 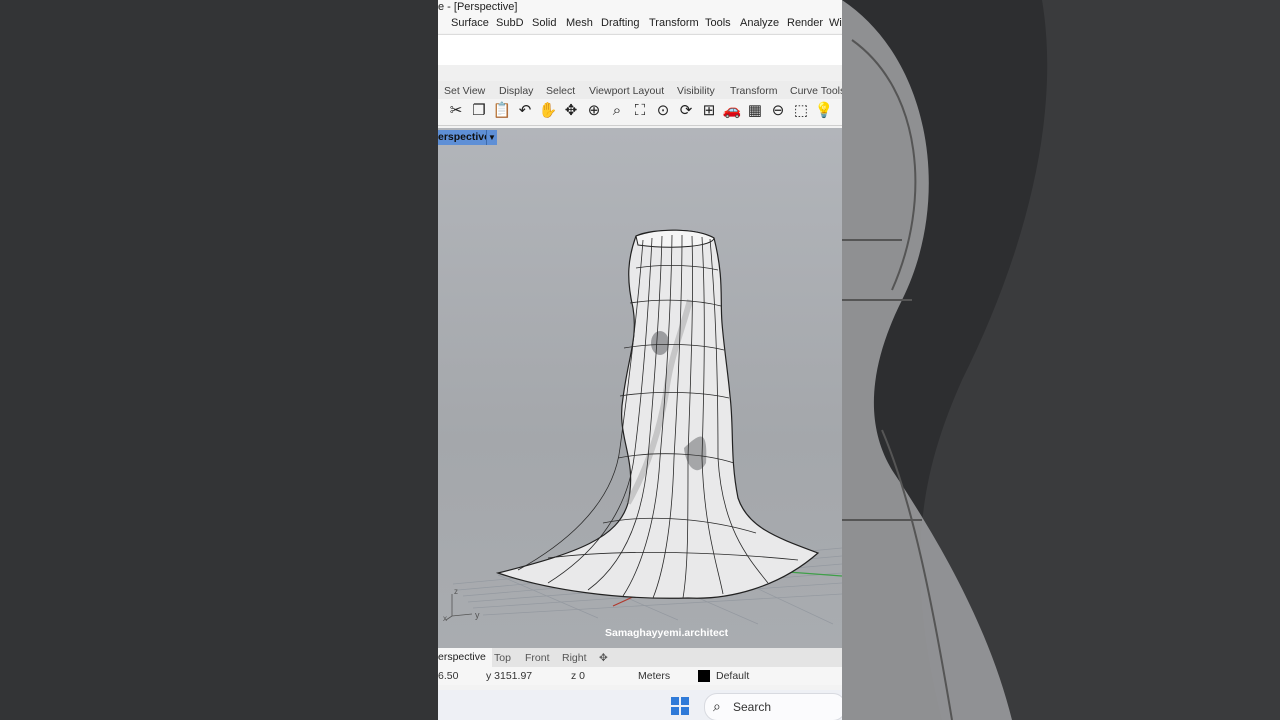 I want to click on search-icon: ⌕, so click(x=717, y=706).